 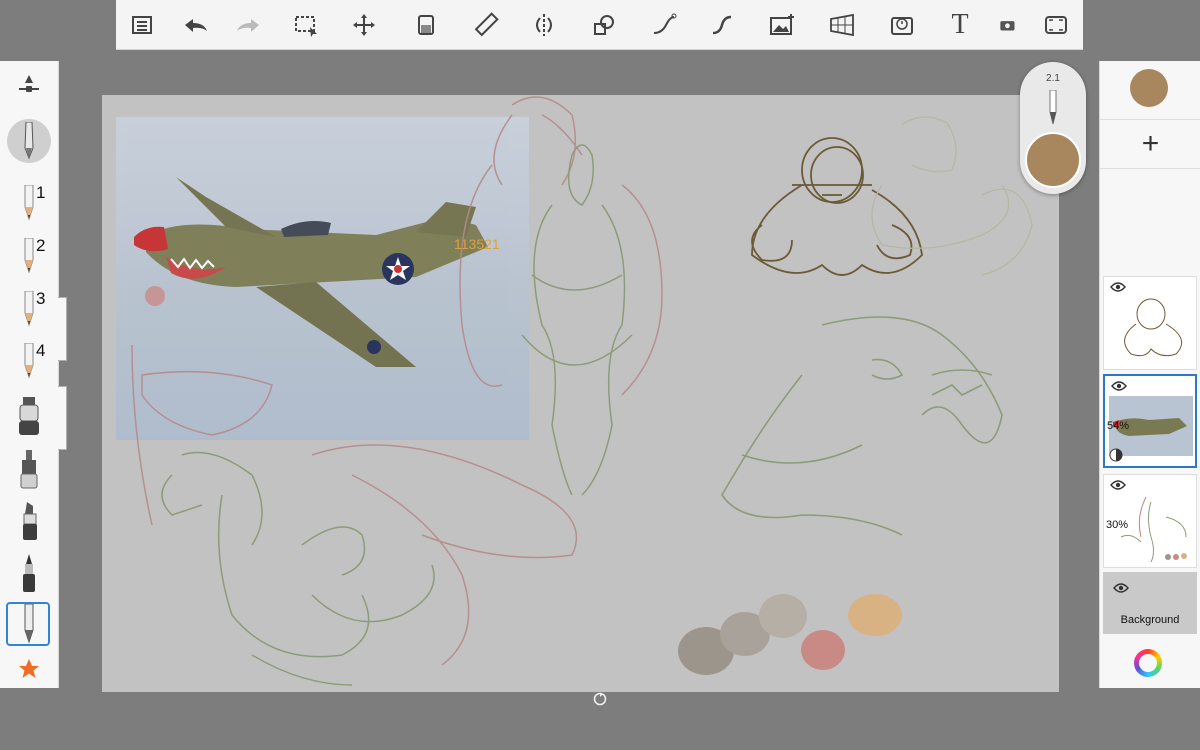 What do you see at coordinates (902, 25) in the screenshot?
I see `time-lapse-icon` at bounding box center [902, 25].